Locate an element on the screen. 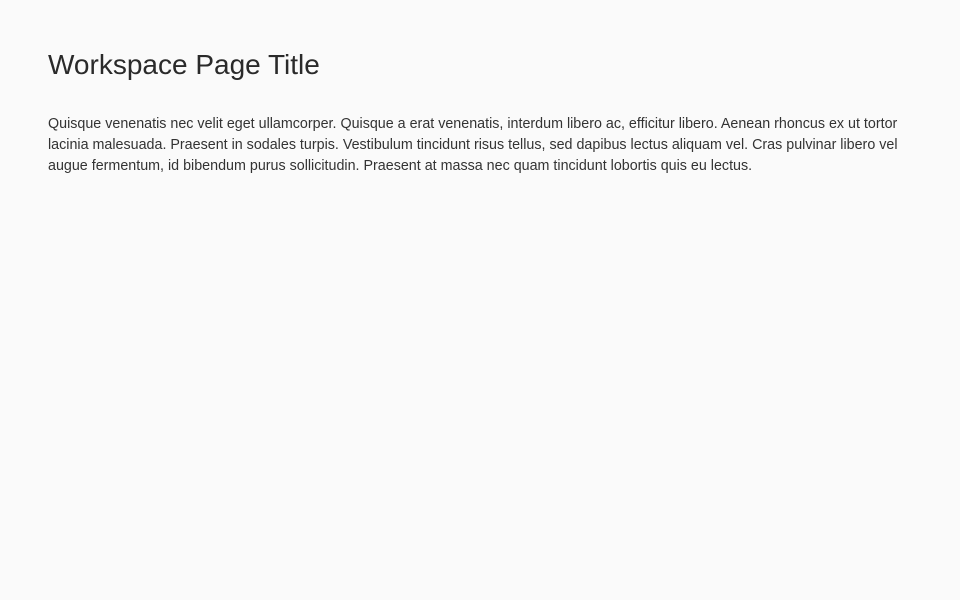 The image size is (960, 600). page-title: Workspace Page Title is located at coordinates (184, 64).